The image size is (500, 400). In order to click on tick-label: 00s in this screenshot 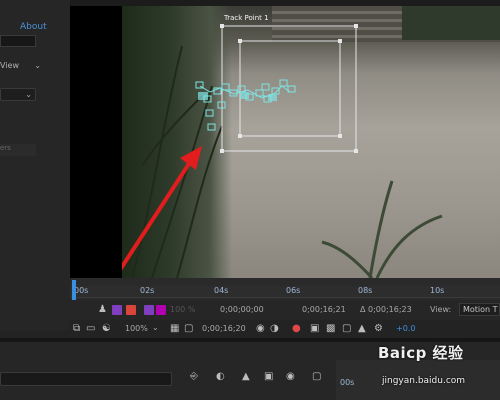, I will do `click(81, 290)`.